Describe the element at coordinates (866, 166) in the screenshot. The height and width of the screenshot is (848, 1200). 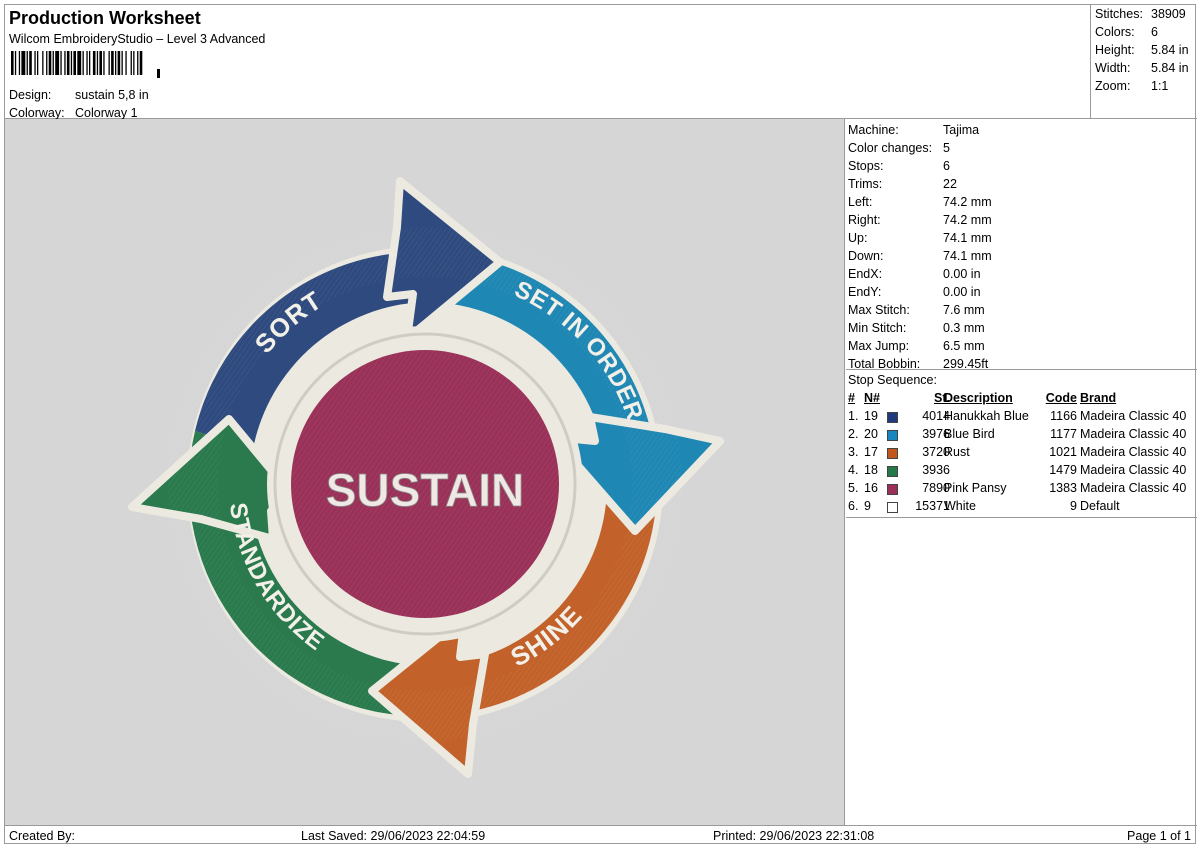
I see `machine-info-label: Stops:` at that location.